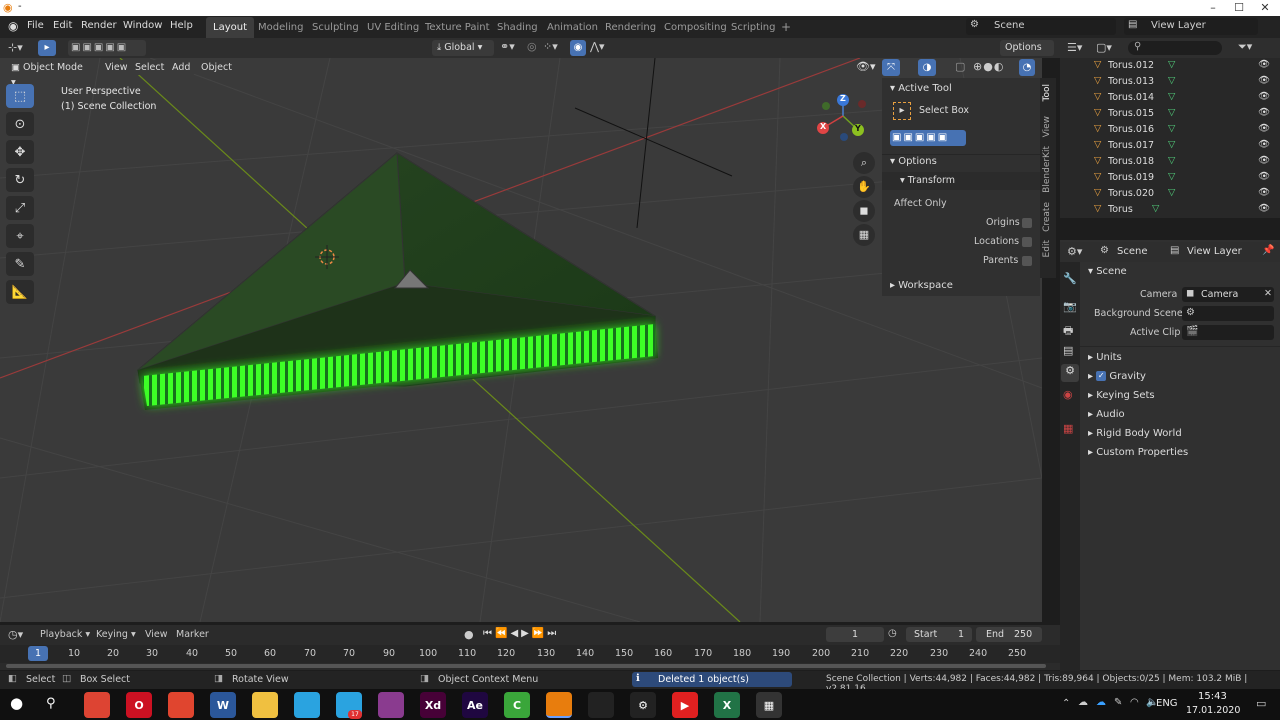 The image size is (1280, 720). I want to click on select-mode-buttons: ▣▣▣▣▣, so click(107, 48).